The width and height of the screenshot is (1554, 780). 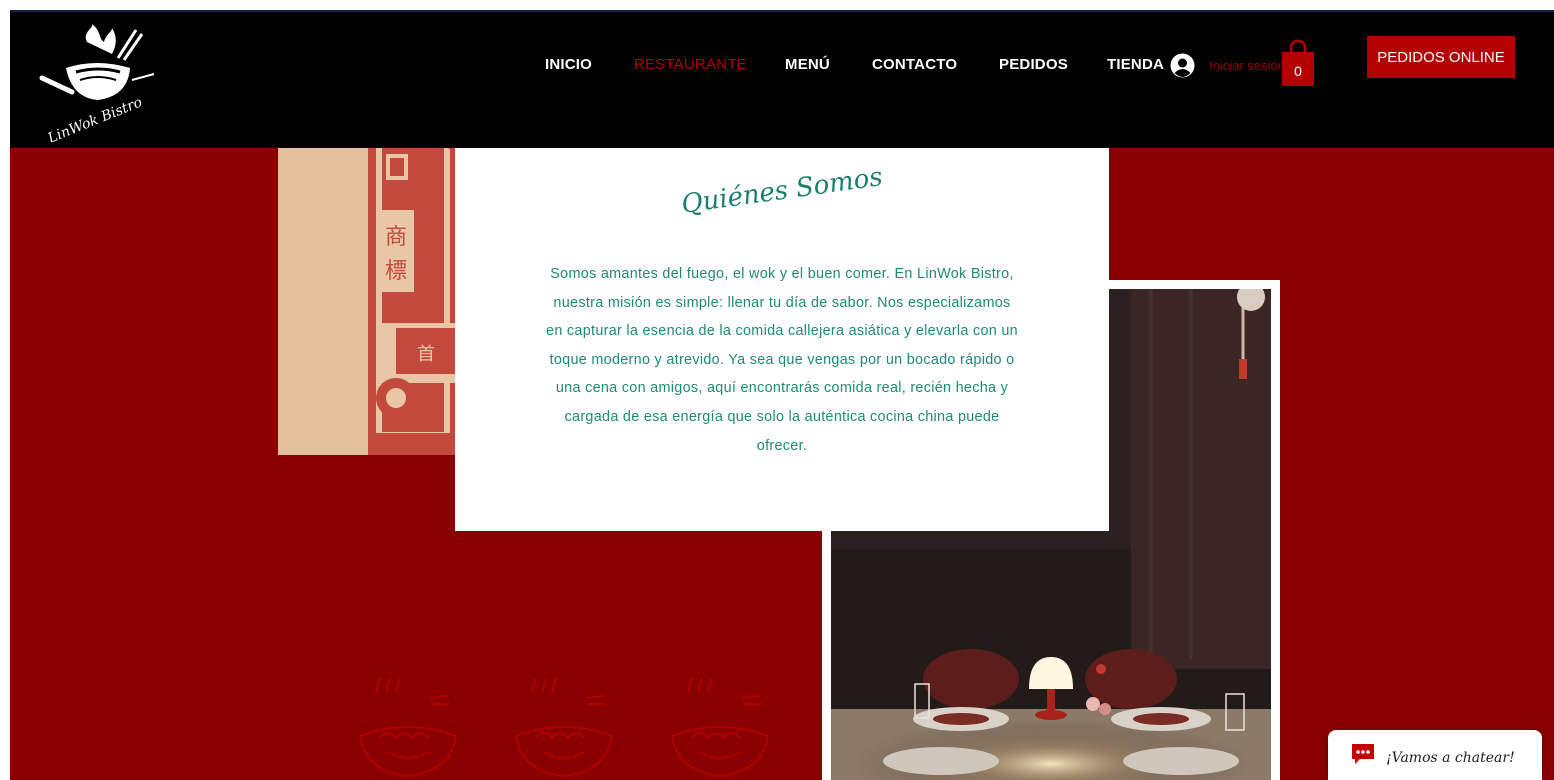 What do you see at coordinates (914, 64) in the screenshot?
I see `nav-item-contacto: CONTACTO` at bounding box center [914, 64].